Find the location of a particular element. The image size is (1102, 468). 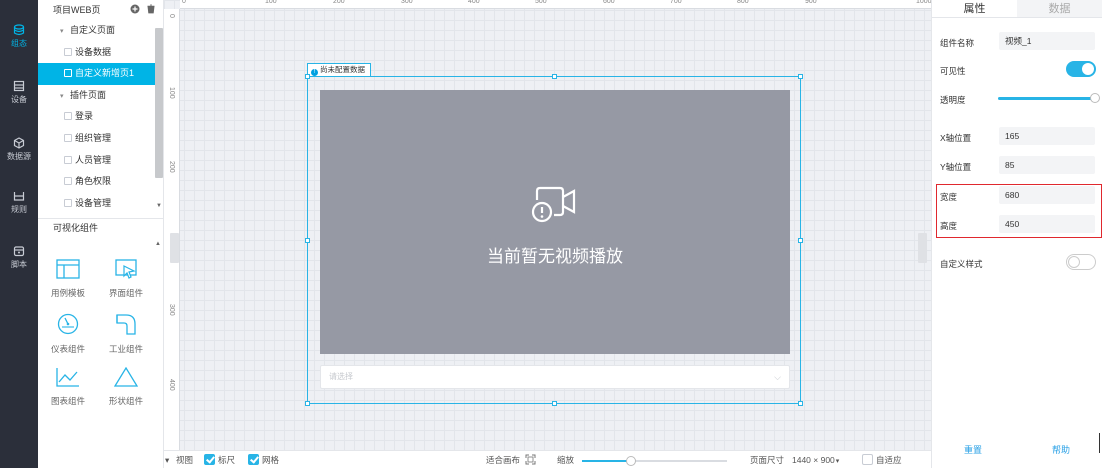

collapse-right-handle is located at coordinates (922, 248).